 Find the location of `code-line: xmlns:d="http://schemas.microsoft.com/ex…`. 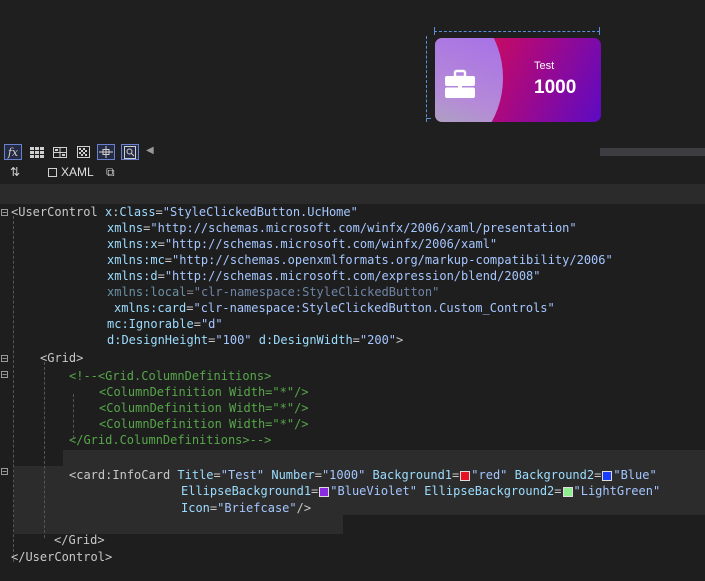

code-line: xmlns:d="http://schemas.microsoft.com/ex… is located at coordinates (324, 276).